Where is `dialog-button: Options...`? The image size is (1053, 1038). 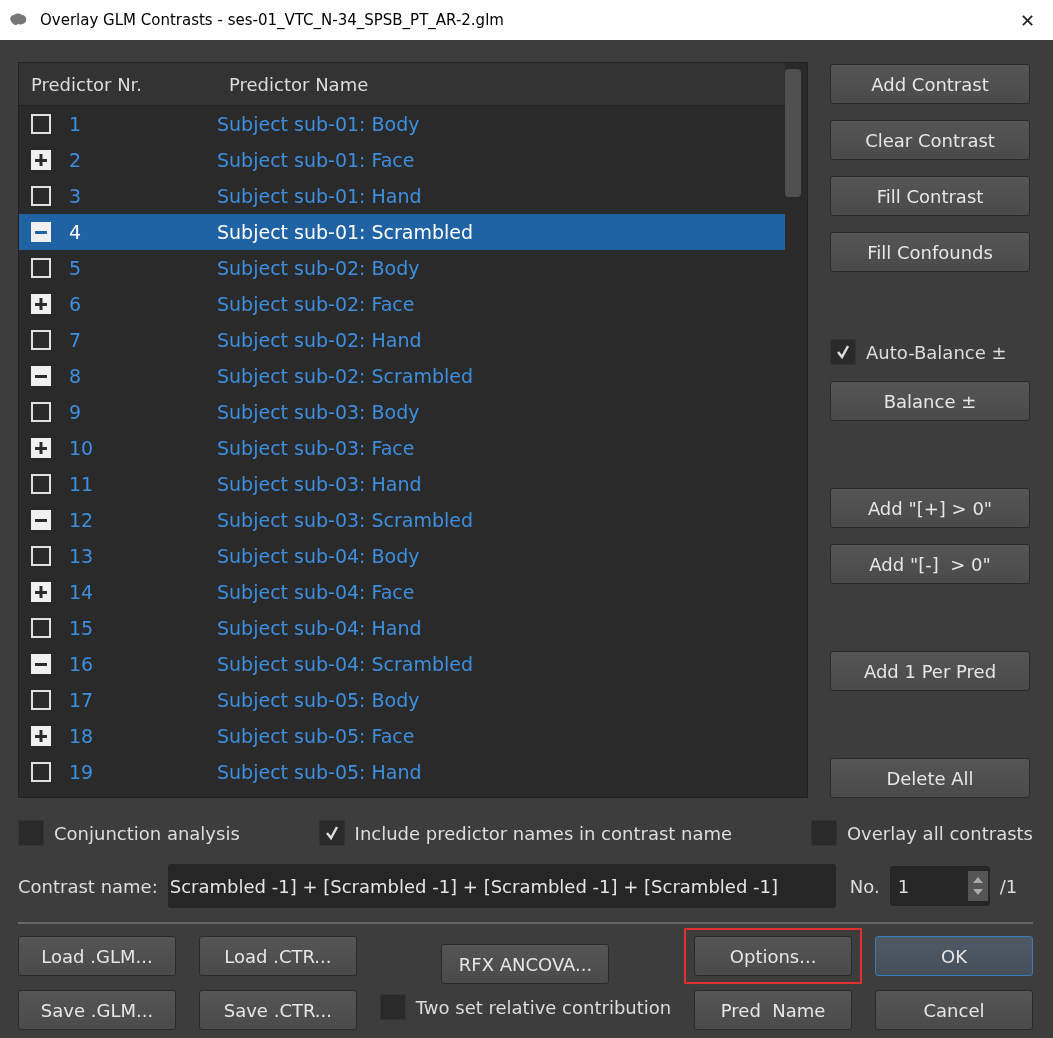 dialog-button: Options... is located at coordinates (773, 956).